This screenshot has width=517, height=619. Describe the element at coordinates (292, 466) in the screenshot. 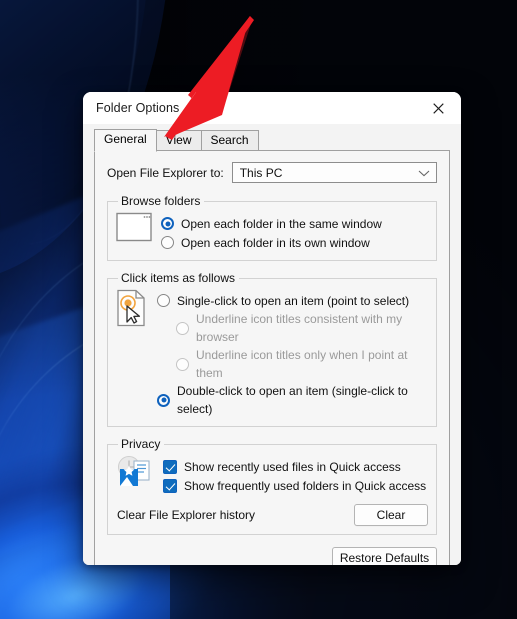

I see `checkbox-recent-files-label: Show recently used files in Quick access` at that location.